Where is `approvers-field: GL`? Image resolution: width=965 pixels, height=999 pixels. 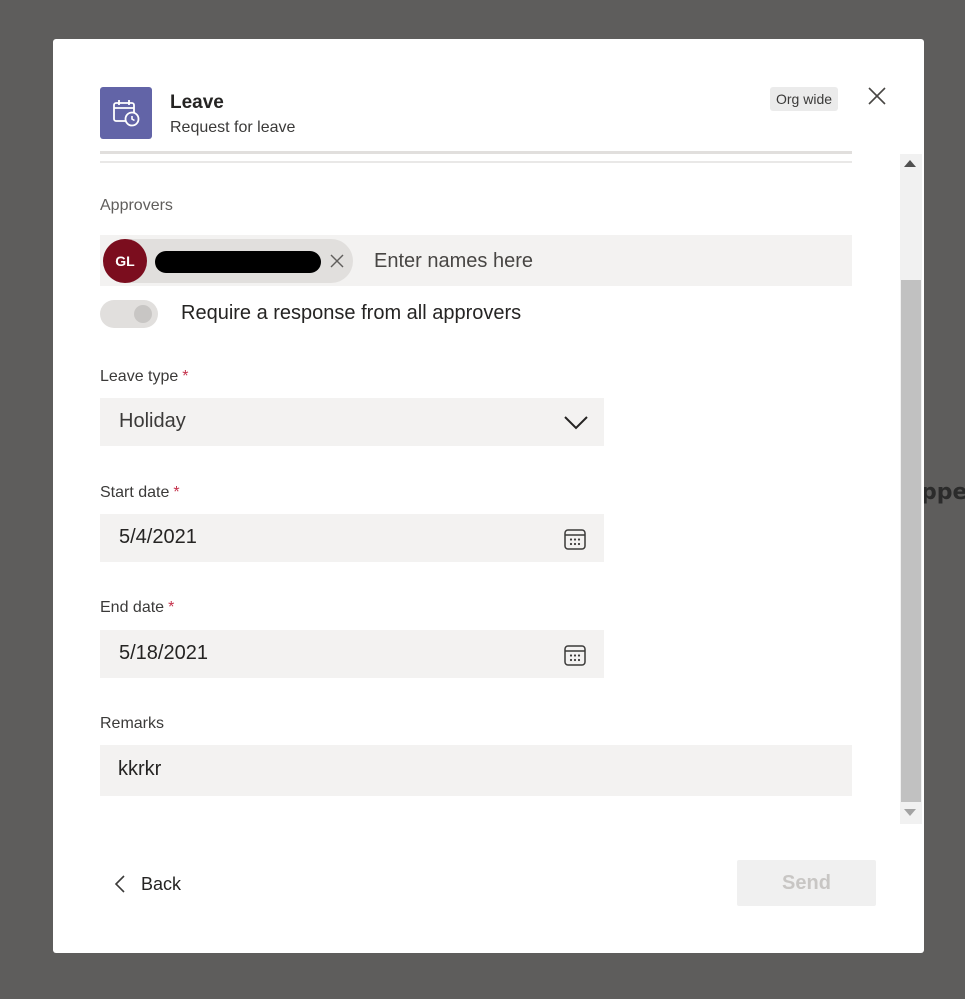 approvers-field: GL is located at coordinates (476, 260).